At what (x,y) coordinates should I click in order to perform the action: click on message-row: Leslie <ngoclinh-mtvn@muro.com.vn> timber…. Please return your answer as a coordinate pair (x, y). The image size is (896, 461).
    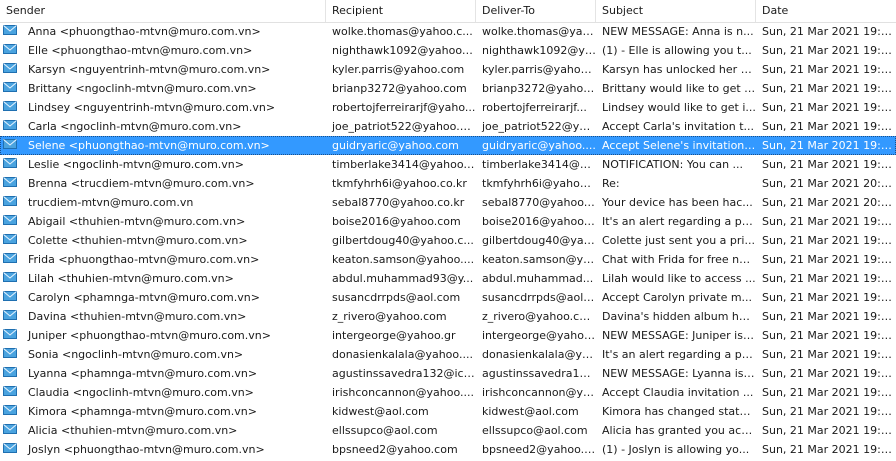
    Looking at the image, I should click on (448, 164).